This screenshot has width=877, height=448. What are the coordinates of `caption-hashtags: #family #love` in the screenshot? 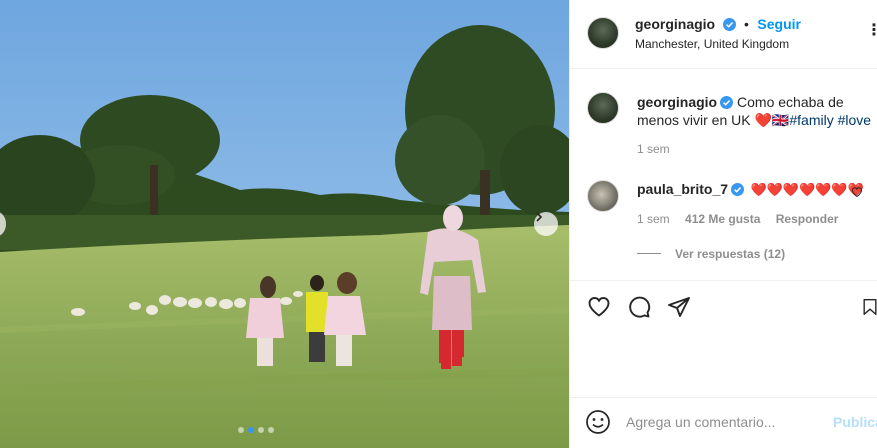 It's located at (830, 120).